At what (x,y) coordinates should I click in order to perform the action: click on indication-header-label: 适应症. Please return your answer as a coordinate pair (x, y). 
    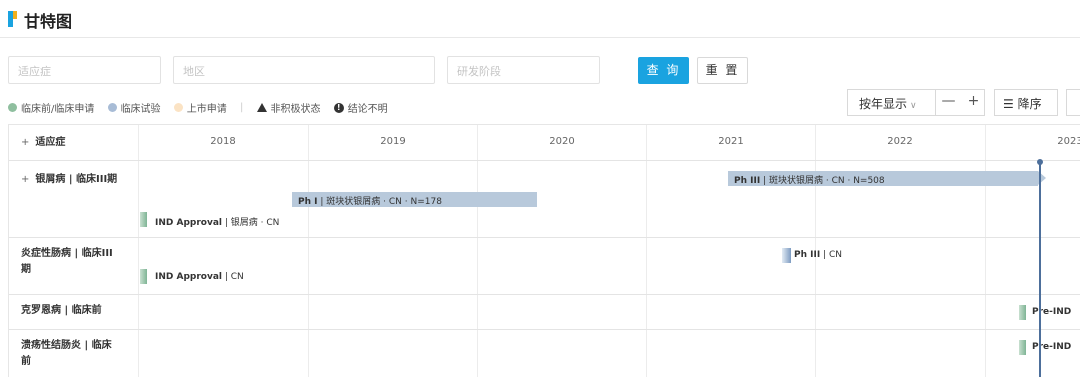
    Looking at the image, I should click on (50, 142).